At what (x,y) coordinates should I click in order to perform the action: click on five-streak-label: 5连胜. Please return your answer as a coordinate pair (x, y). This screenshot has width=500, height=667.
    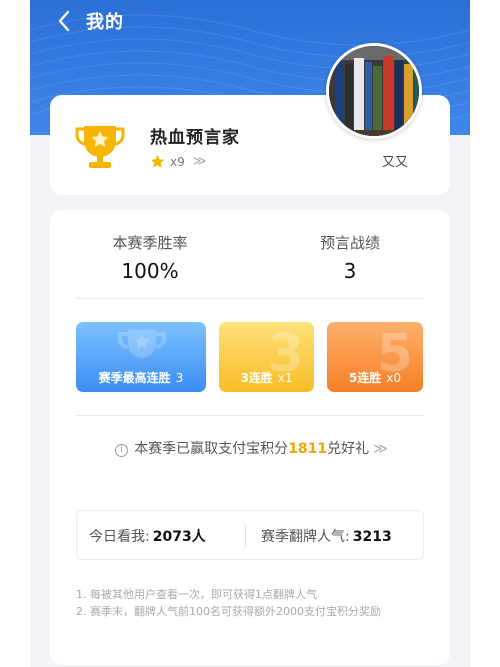
    Looking at the image, I should click on (365, 378).